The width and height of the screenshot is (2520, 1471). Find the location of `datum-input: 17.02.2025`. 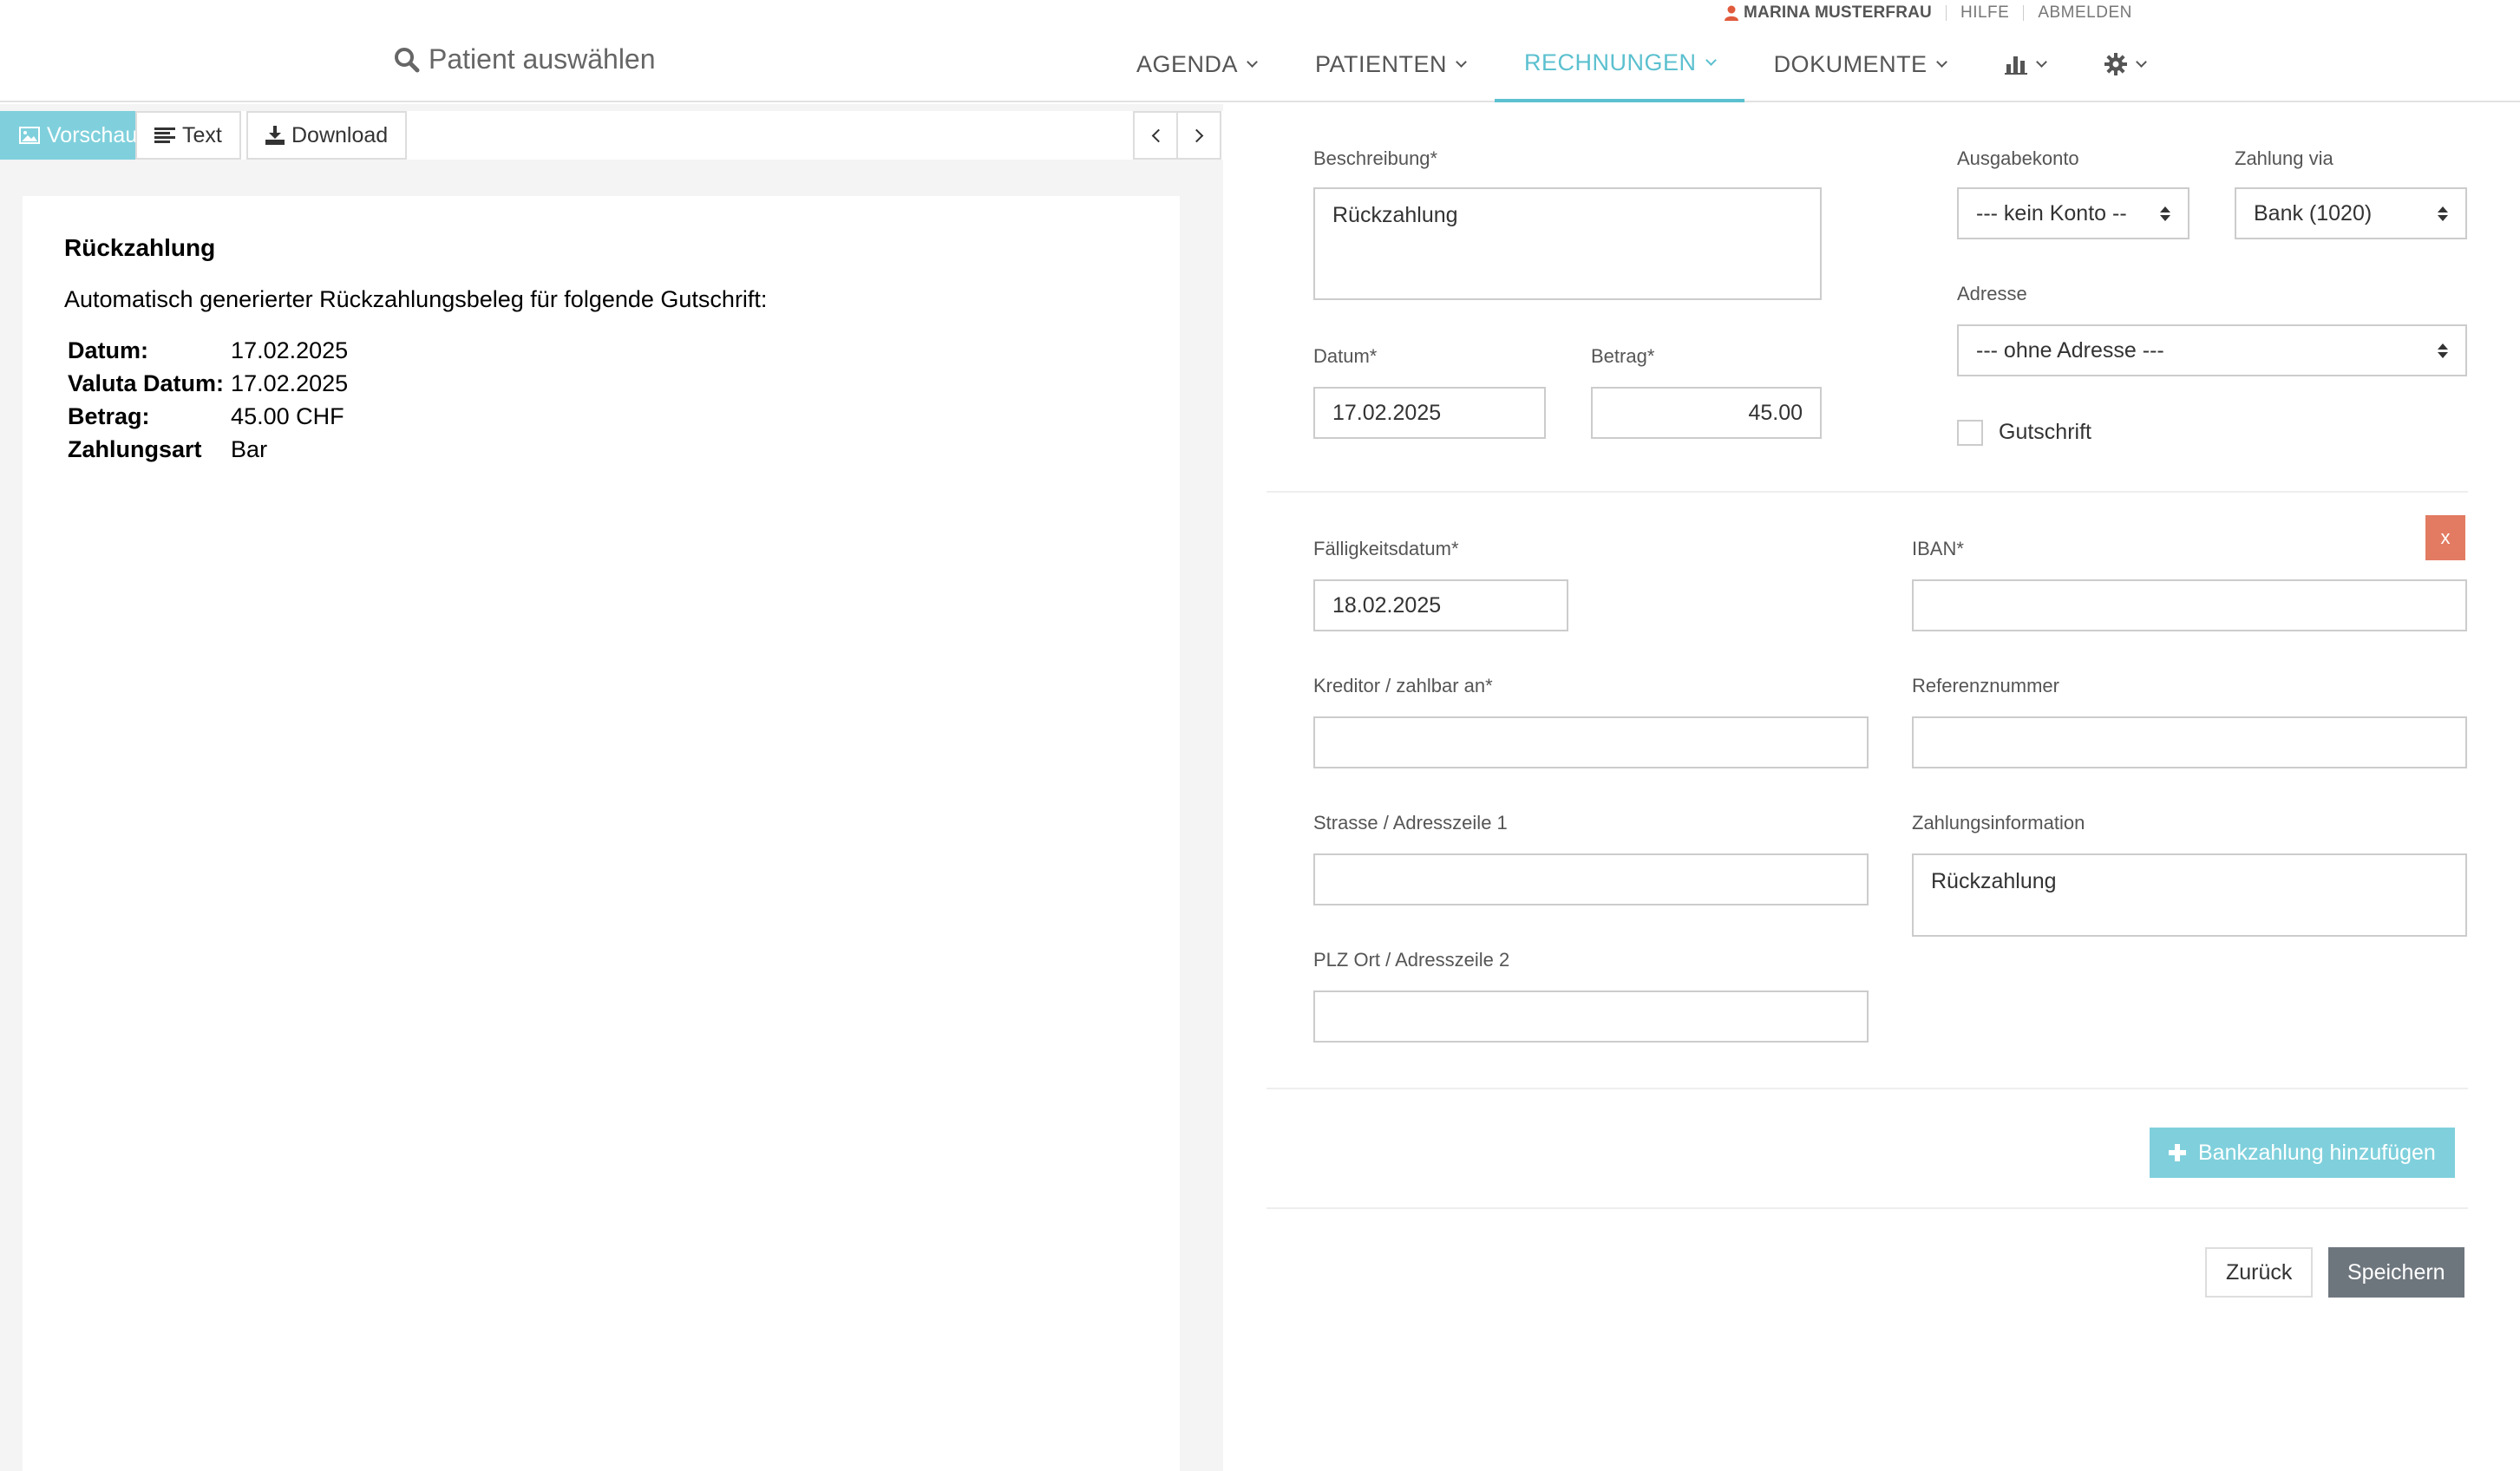

datum-input: 17.02.2025 is located at coordinates (1429, 413).